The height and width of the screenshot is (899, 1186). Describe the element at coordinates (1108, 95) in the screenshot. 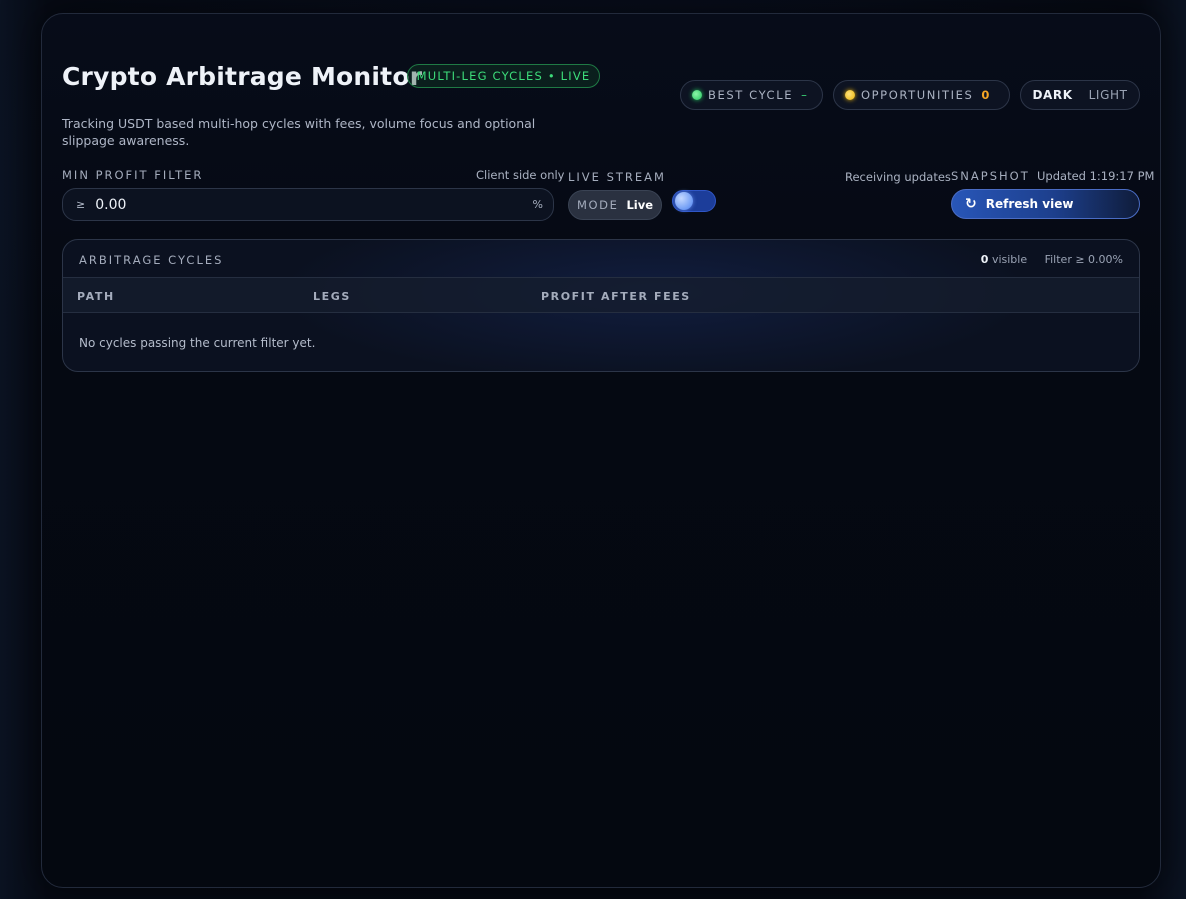

I see `theme-light-option: LIGHT` at that location.